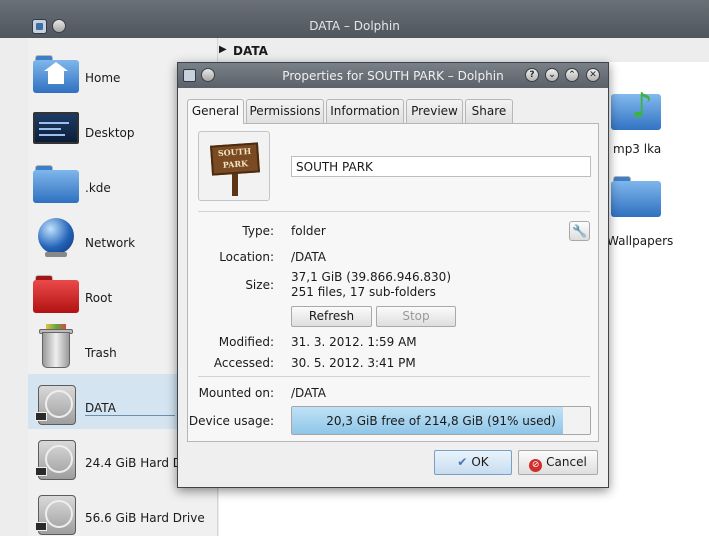 This screenshot has width=709, height=536. What do you see at coordinates (258, 231) in the screenshot?
I see `type-label: Type:` at bounding box center [258, 231].